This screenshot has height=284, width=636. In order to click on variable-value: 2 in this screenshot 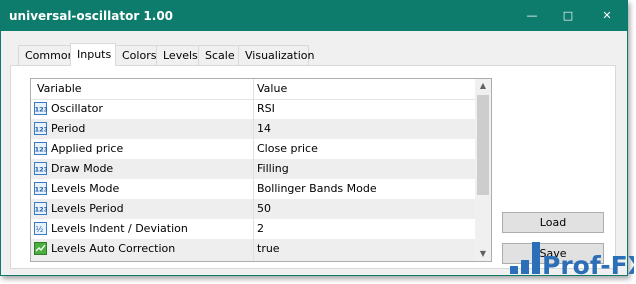, I will do `click(260, 228)`.